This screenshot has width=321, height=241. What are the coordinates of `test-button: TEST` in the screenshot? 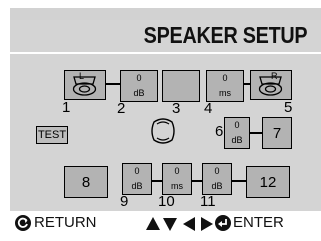 It's located at (52, 135).